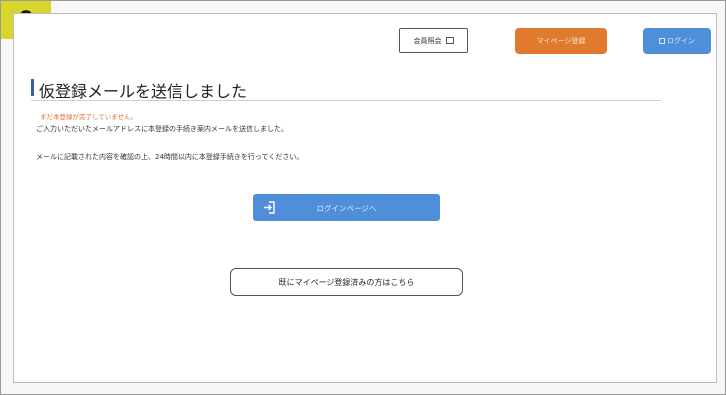 This screenshot has height=395, width=726. I want to click on external-link-icon, so click(449, 40).